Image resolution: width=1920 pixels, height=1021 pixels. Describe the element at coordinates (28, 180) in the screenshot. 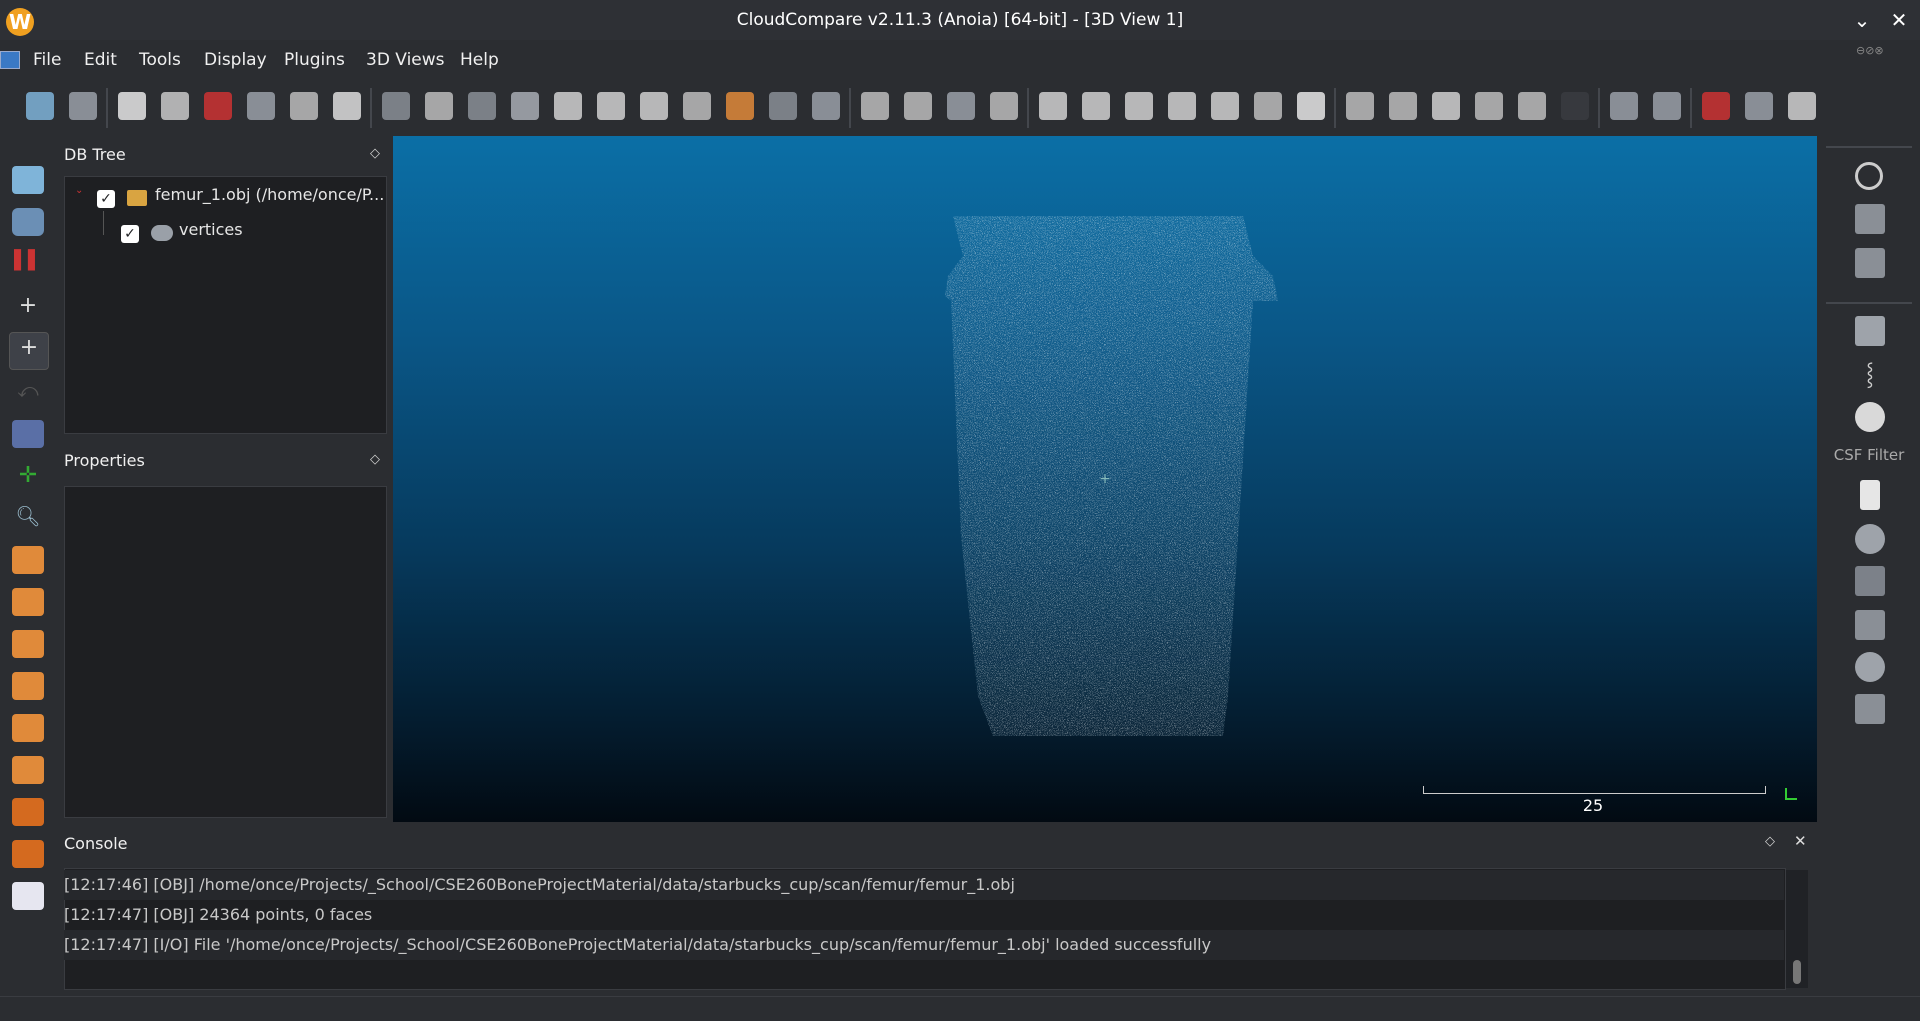

I see `screen-icon` at that location.